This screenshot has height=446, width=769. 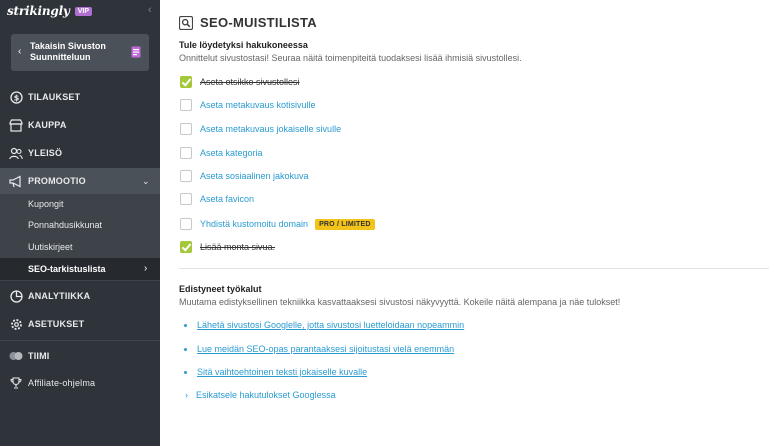 What do you see at coordinates (146, 181) in the screenshot?
I see `chevron-down-icon: ⌄` at bounding box center [146, 181].